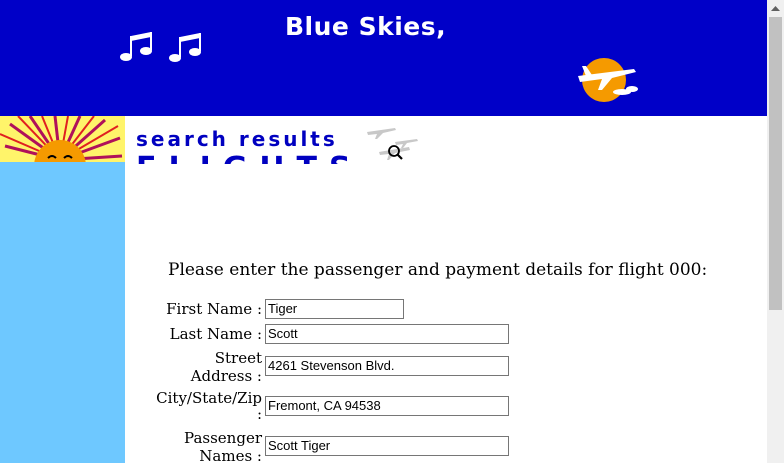 Image resolution: width=784 pixels, height=465 pixels. Describe the element at coordinates (387, 334) in the screenshot. I see `last-name-field: Scott` at that location.